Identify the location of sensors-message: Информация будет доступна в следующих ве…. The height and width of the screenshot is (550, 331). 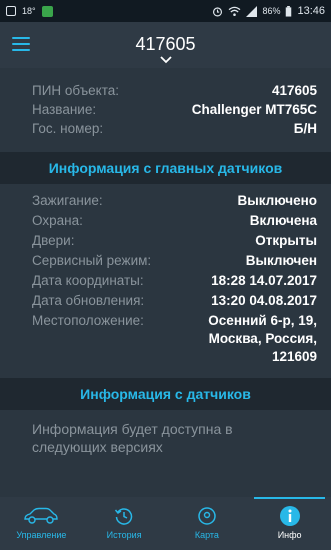
(132, 438).